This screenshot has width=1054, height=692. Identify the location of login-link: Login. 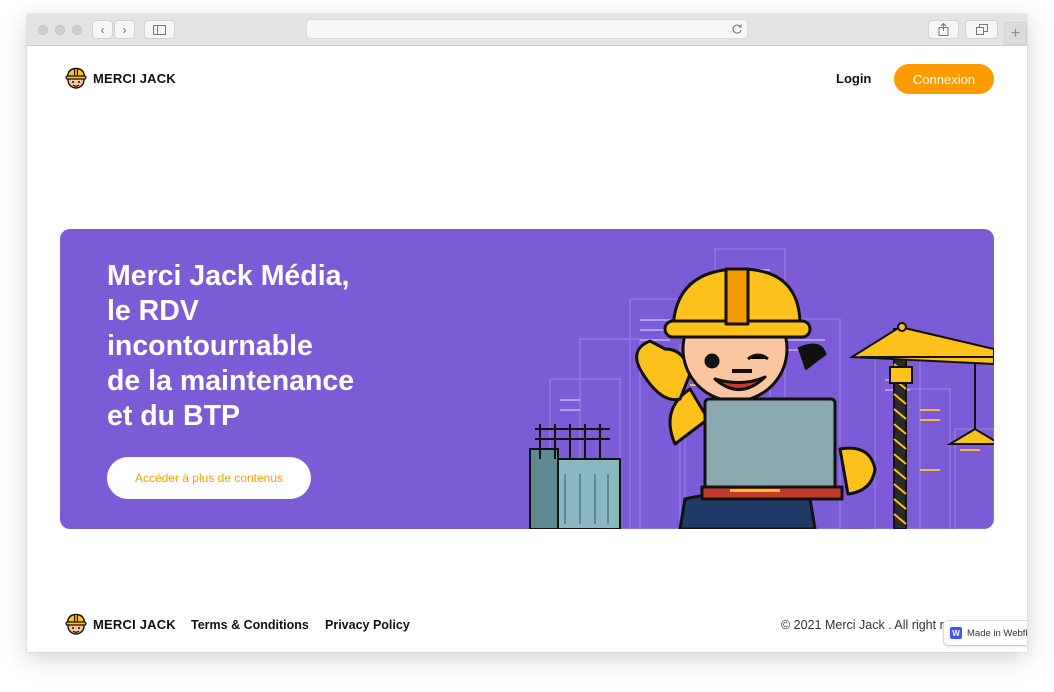
(853, 78).